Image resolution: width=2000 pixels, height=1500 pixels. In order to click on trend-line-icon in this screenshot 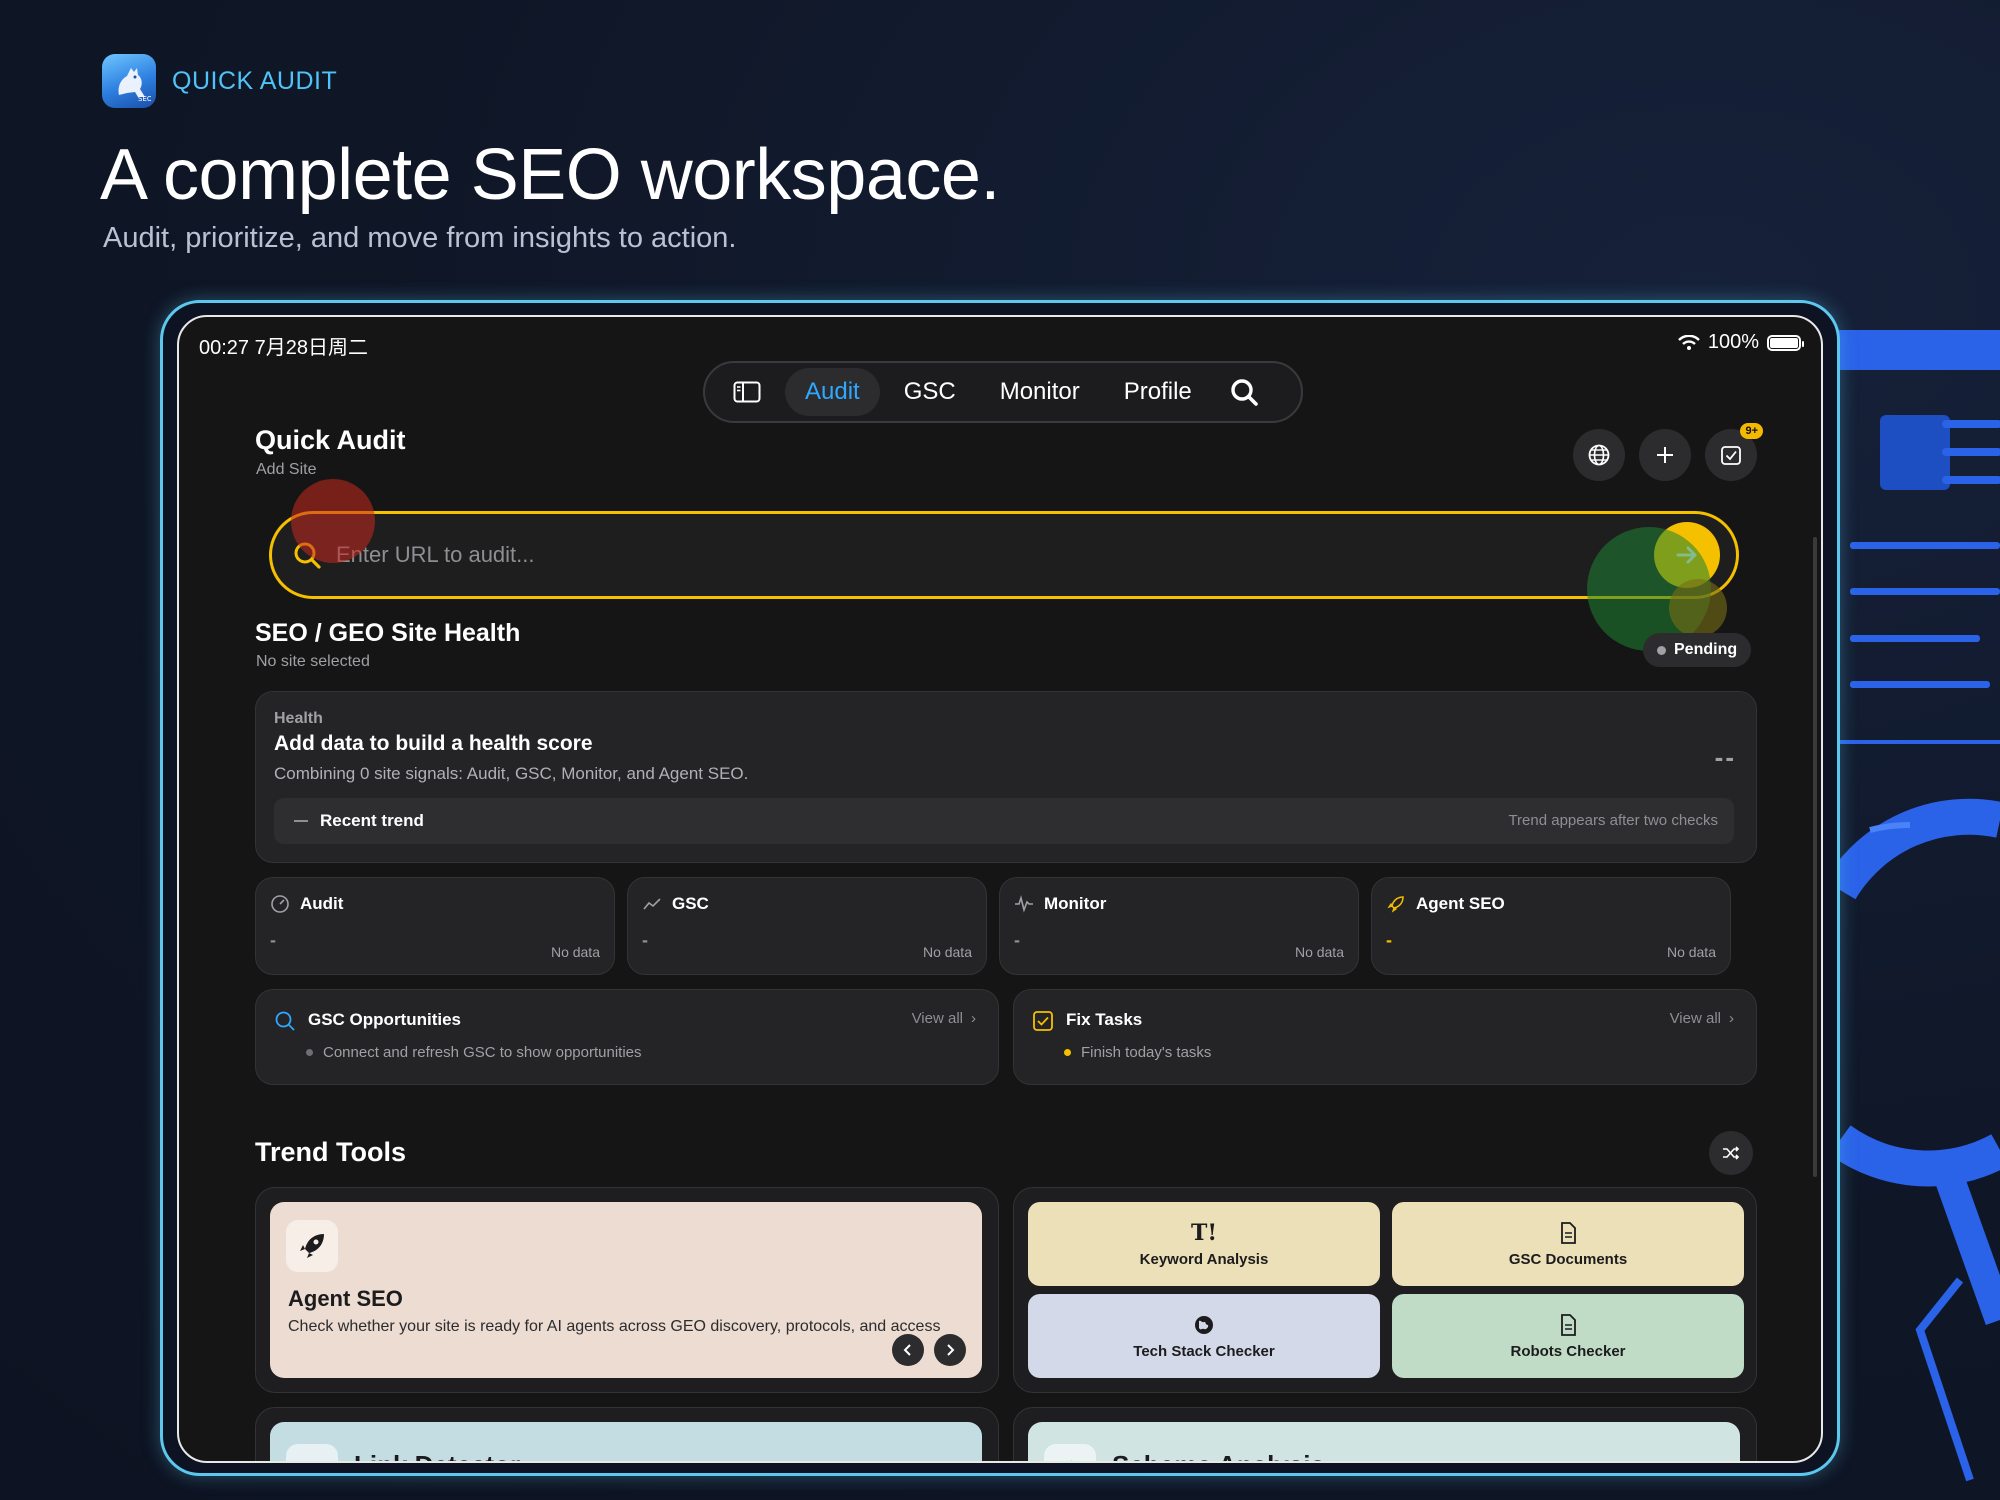, I will do `click(652, 904)`.